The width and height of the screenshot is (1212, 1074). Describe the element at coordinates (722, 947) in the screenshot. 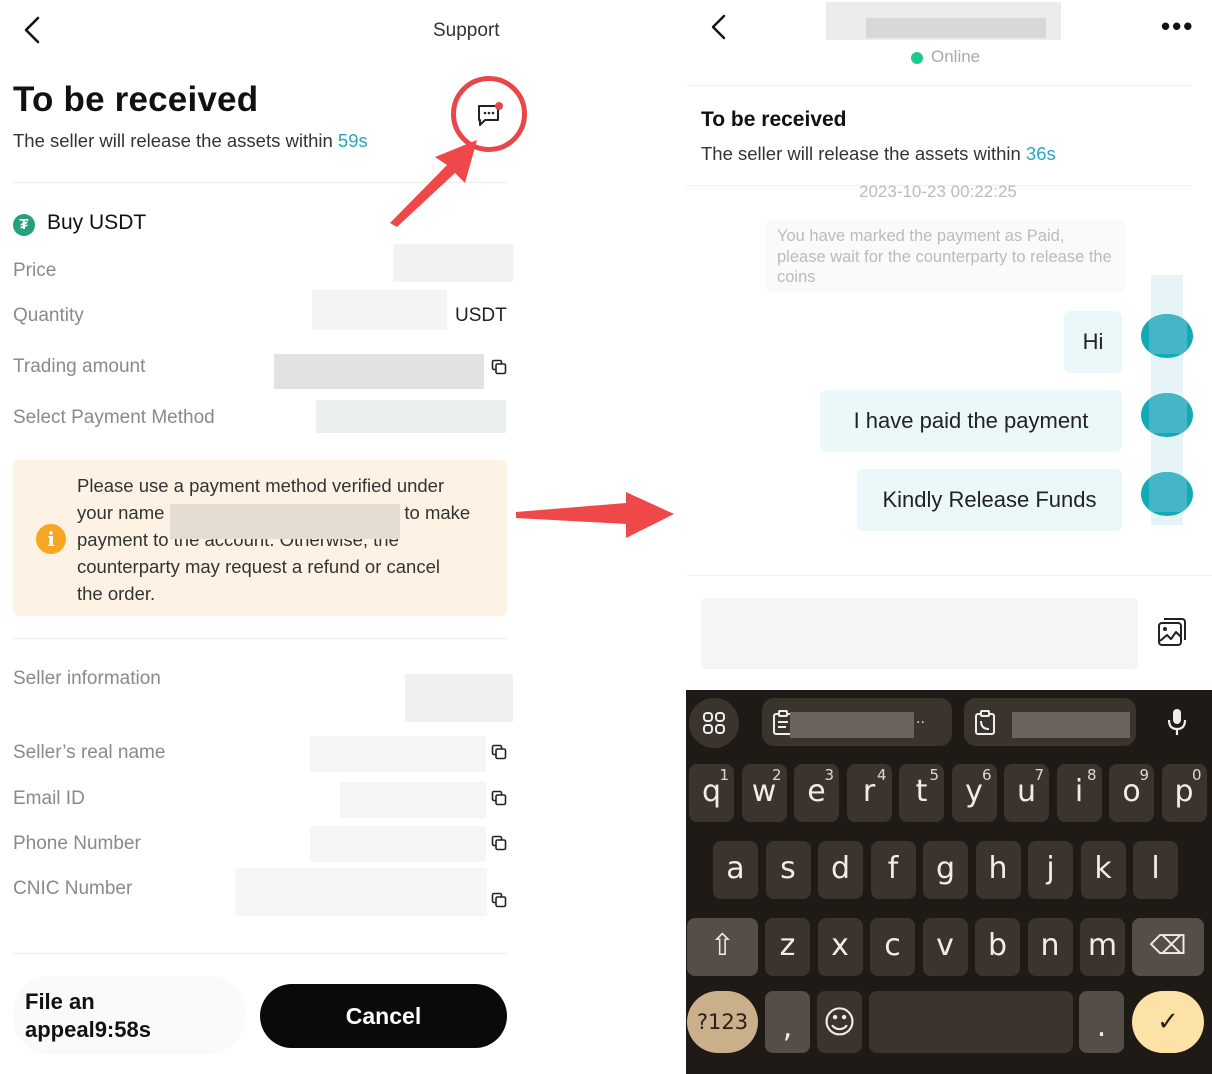

I see `shift-key: ⇧` at that location.